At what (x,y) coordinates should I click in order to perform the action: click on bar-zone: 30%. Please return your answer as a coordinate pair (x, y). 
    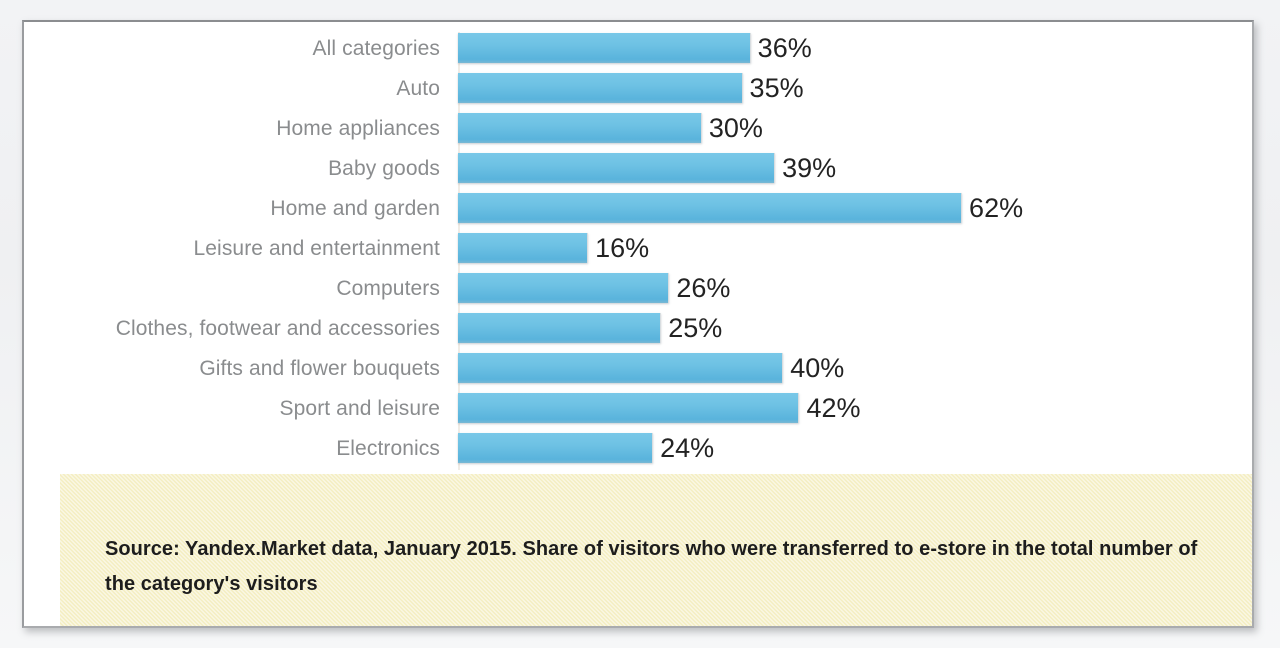
    Looking at the image, I should click on (855, 128).